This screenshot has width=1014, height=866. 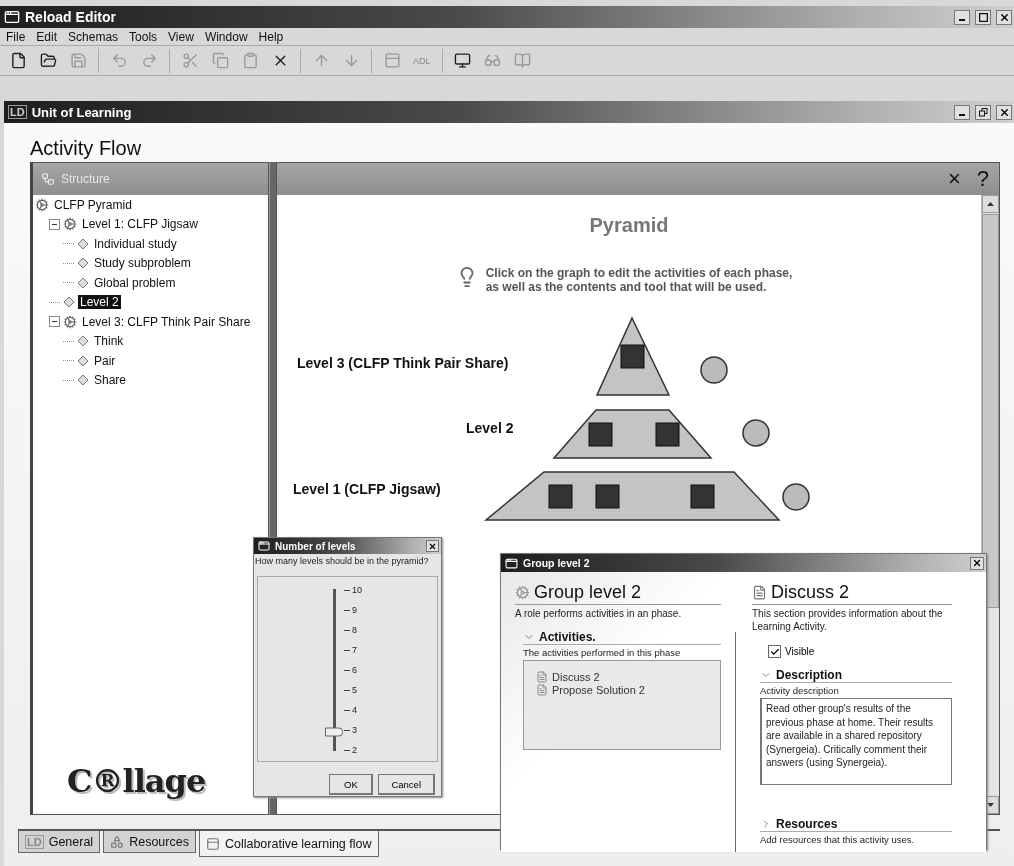 I want to click on level-label: Level 3 (CLFP Think Pair Share), so click(x=403, y=363).